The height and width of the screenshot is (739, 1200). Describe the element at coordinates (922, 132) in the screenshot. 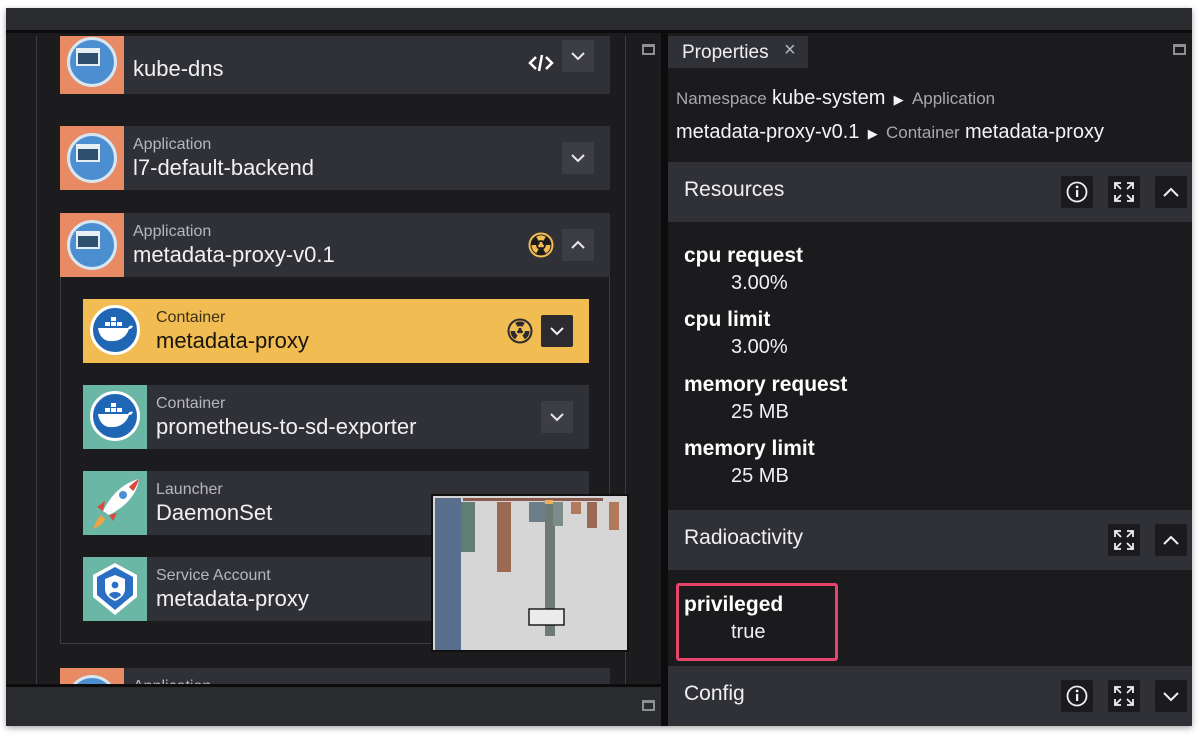

I see `breadcrumb-container-label: Container` at that location.